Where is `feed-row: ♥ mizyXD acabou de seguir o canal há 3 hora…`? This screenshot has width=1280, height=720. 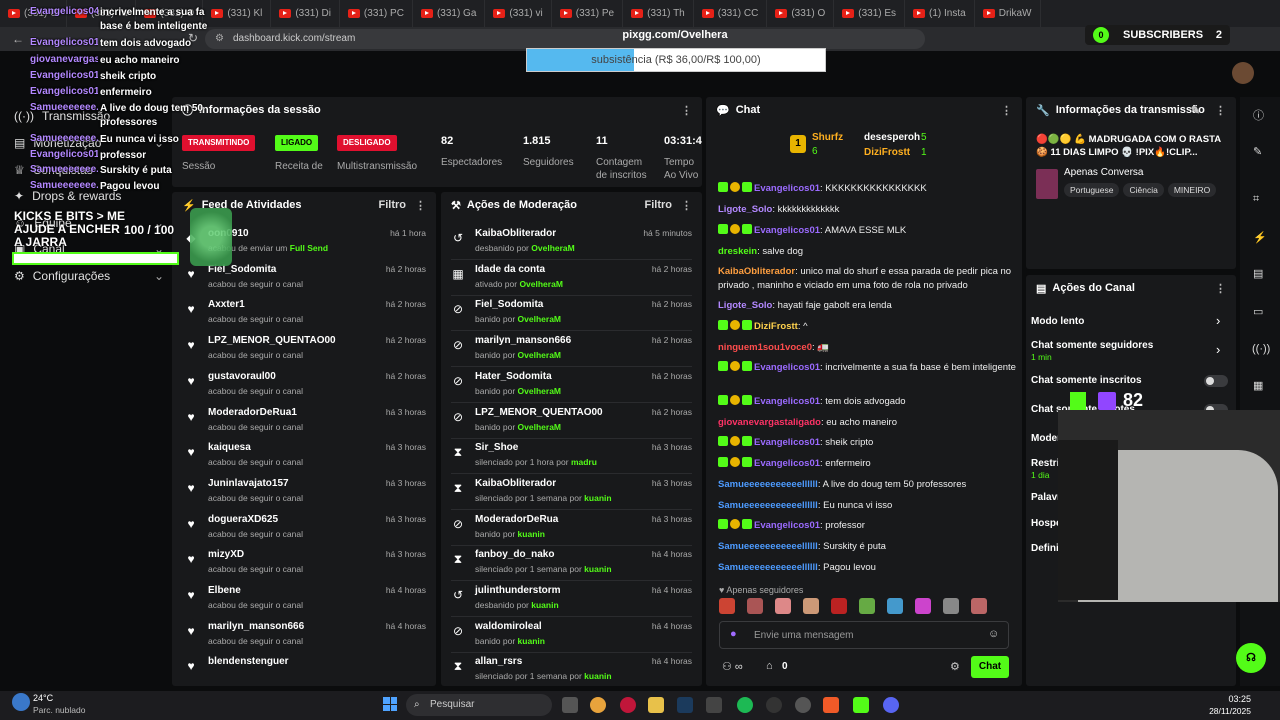 feed-row: ♥ mizyXD acabou de seguir o canal há 3 hora… is located at coordinates (305, 564).